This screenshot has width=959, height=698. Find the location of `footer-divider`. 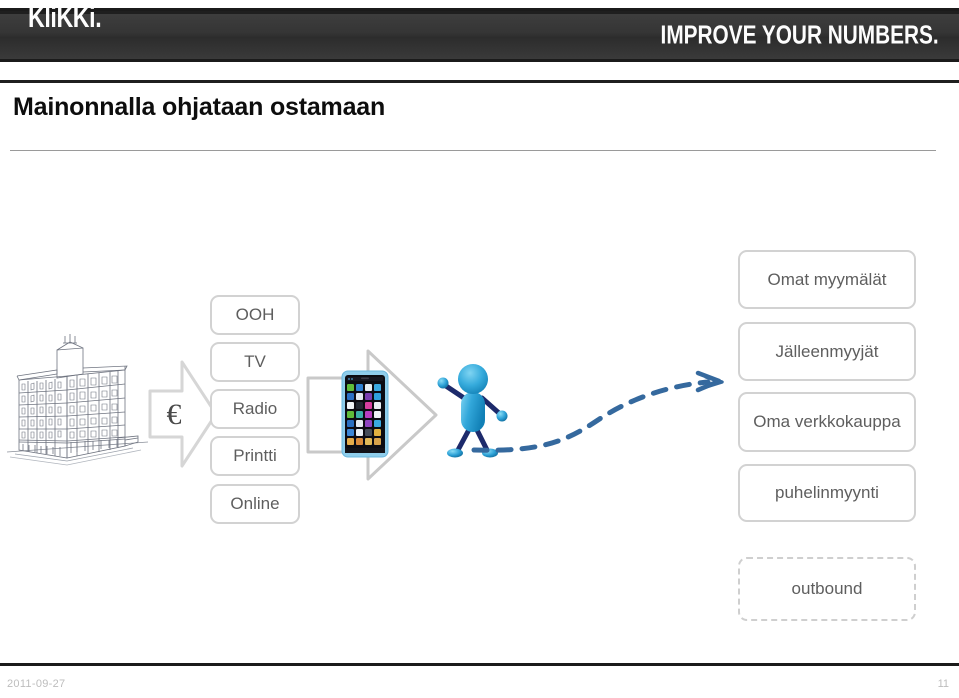

footer-divider is located at coordinates (479, 664).